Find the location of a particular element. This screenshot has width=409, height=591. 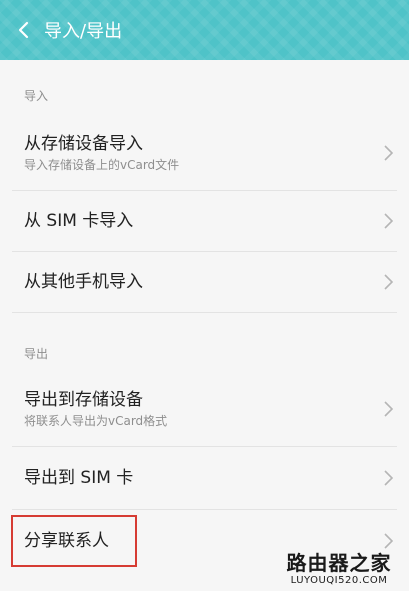

item-title: 导出到存储设备 is located at coordinates (83, 400).